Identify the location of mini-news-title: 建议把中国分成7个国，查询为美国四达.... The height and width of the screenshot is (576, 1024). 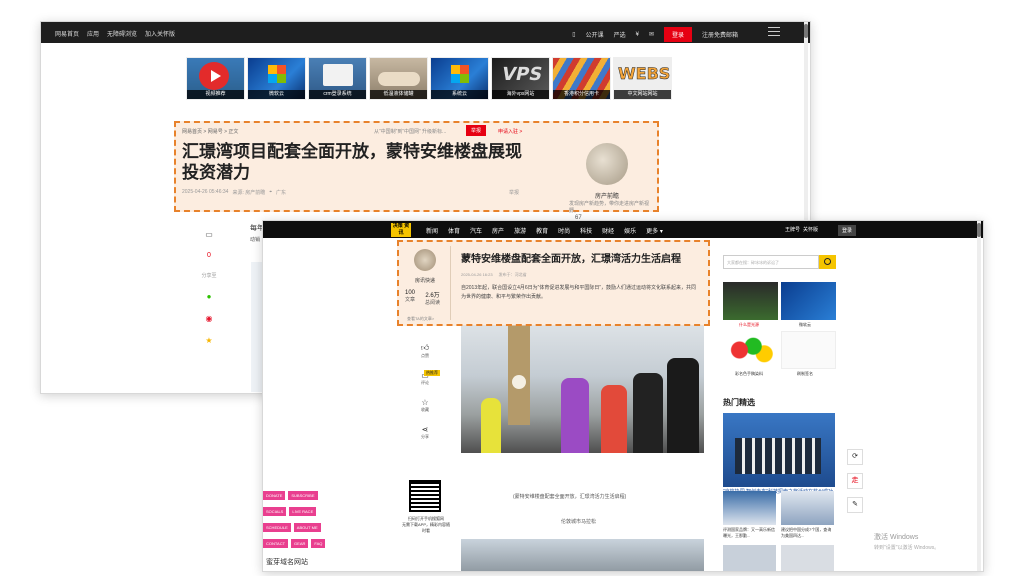
(807, 533).